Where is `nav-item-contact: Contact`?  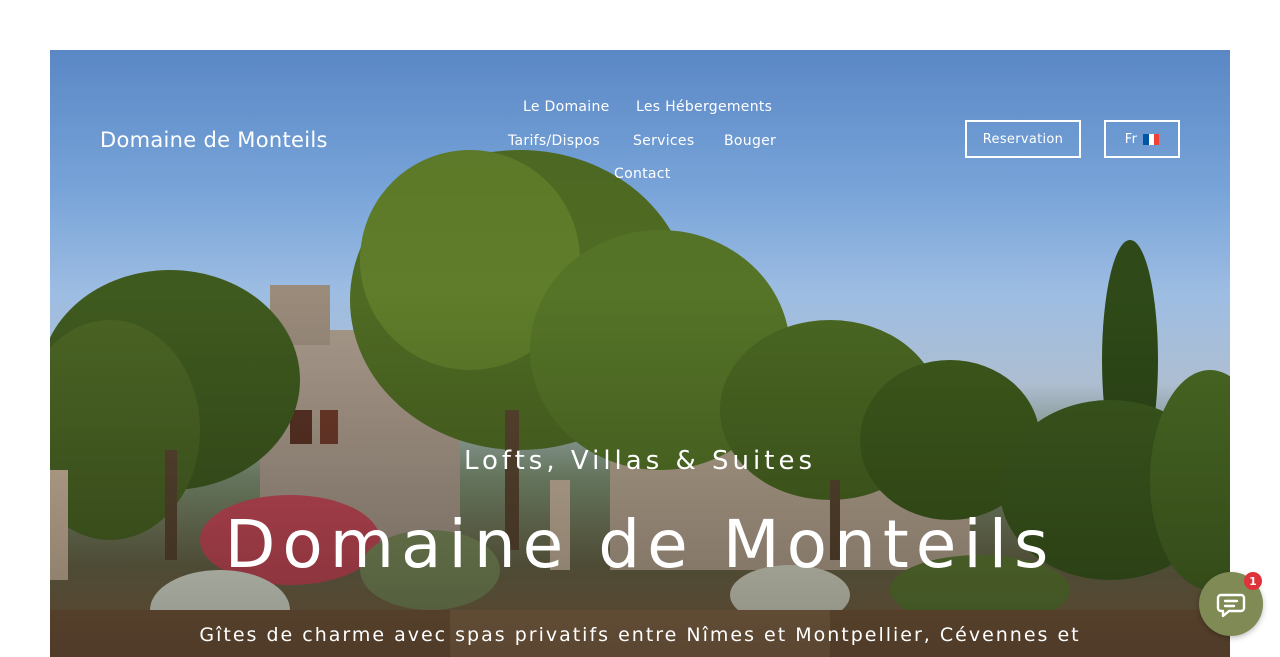 nav-item-contact: Contact is located at coordinates (642, 174).